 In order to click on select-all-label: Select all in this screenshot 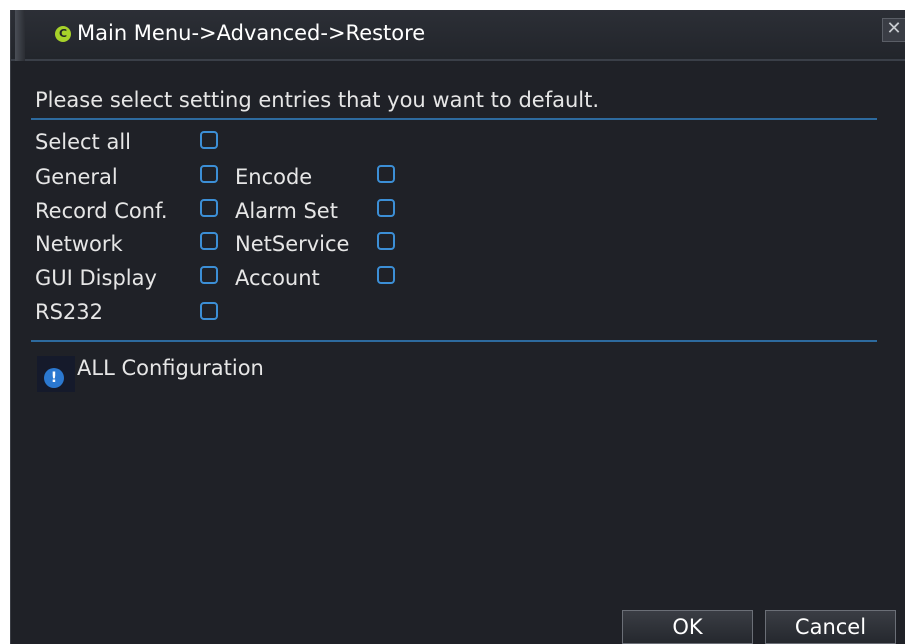, I will do `click(83, 142)`.